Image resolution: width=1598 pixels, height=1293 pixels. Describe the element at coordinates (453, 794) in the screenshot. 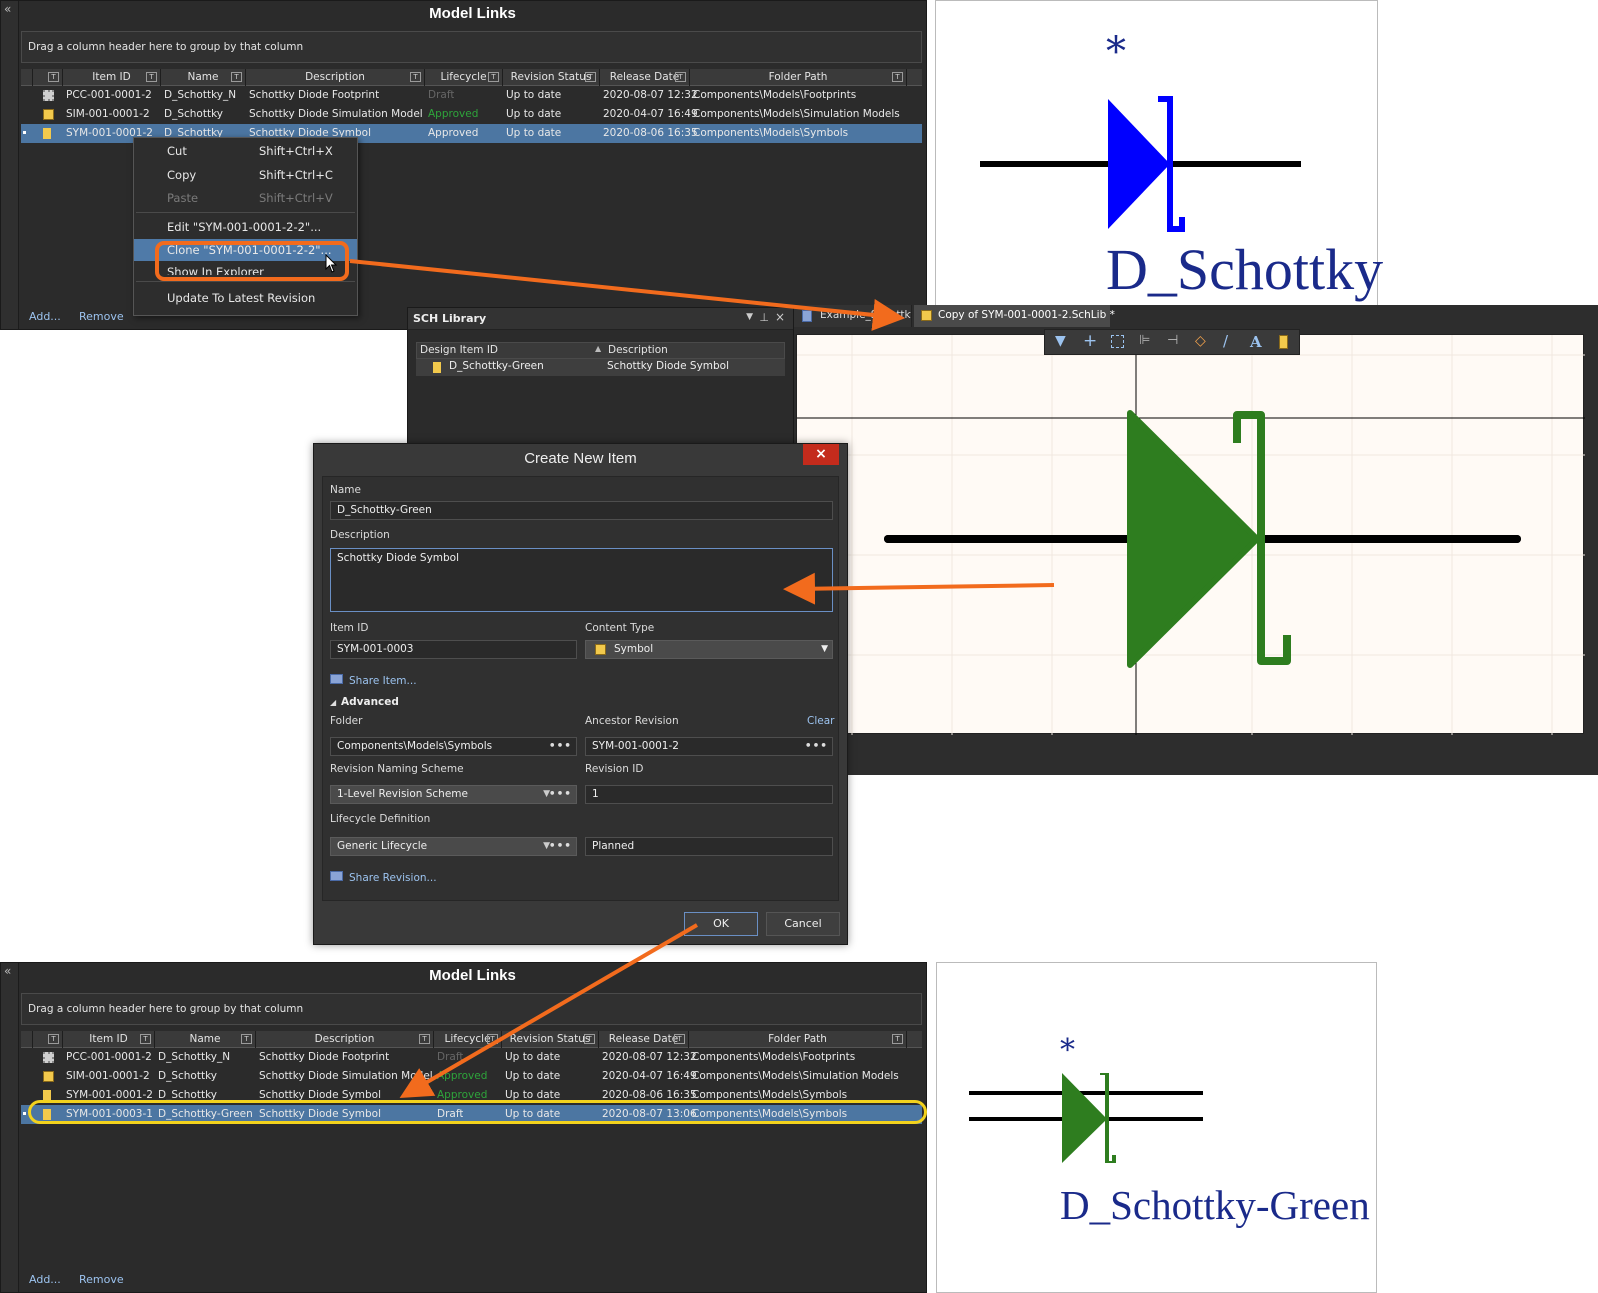

I see `naming-scheme-dropdown: 1-Level Revision Scheme ▼ •••` at that location.